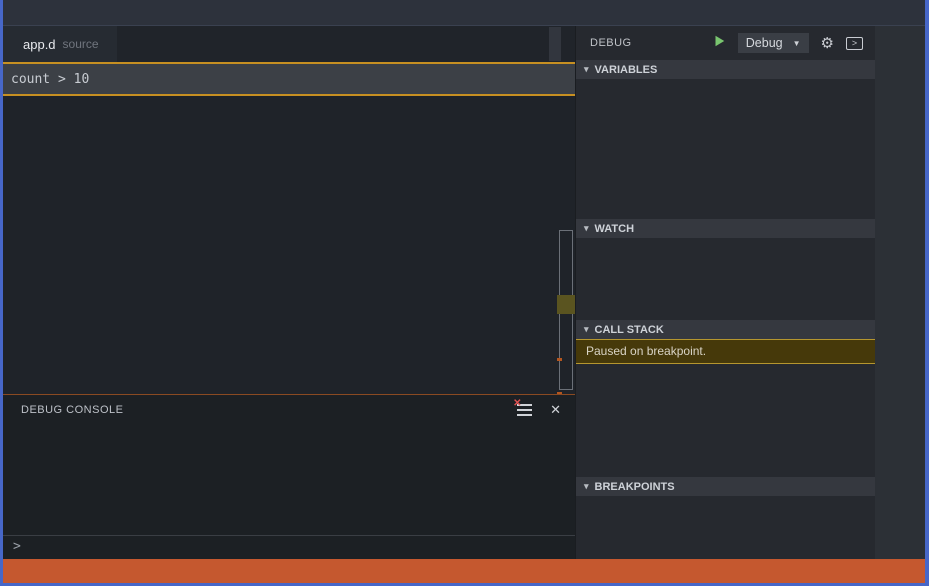  Describe the element at coordinates (555, 410) in the screenshot. I see `close-icon: ✕` at that location.